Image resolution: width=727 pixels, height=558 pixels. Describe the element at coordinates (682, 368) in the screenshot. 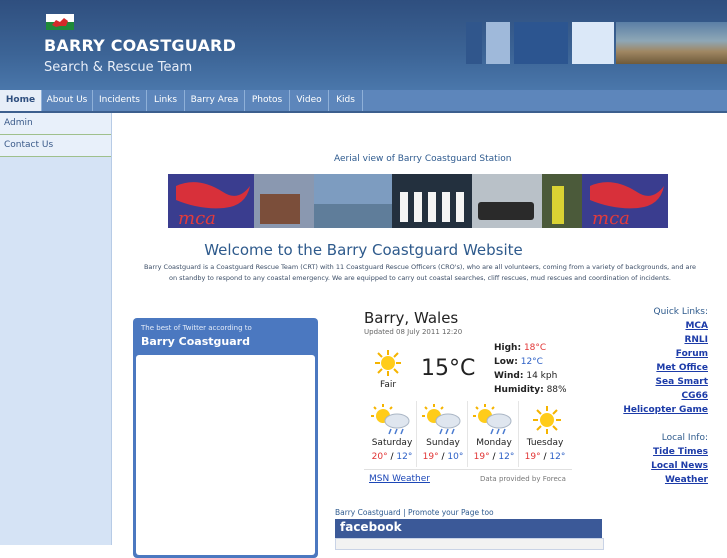

I see `quick-link-met-office: Met Office` at that location.